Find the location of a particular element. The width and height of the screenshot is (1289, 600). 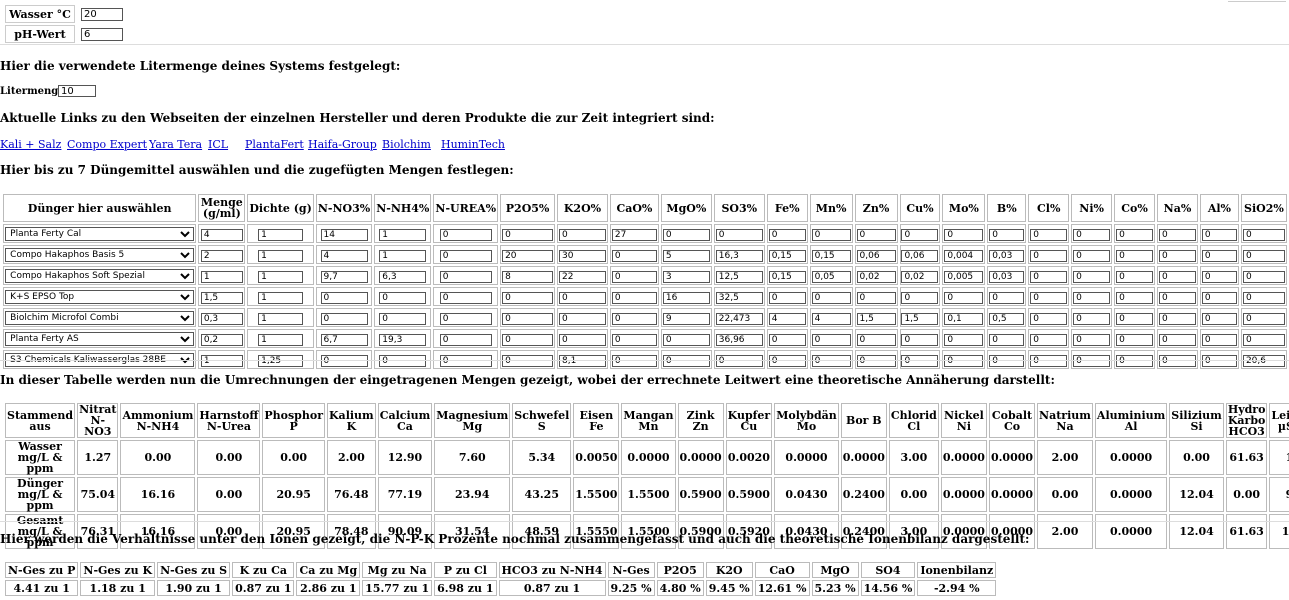

link-icl: ICL is located at coordinates (218, 144).